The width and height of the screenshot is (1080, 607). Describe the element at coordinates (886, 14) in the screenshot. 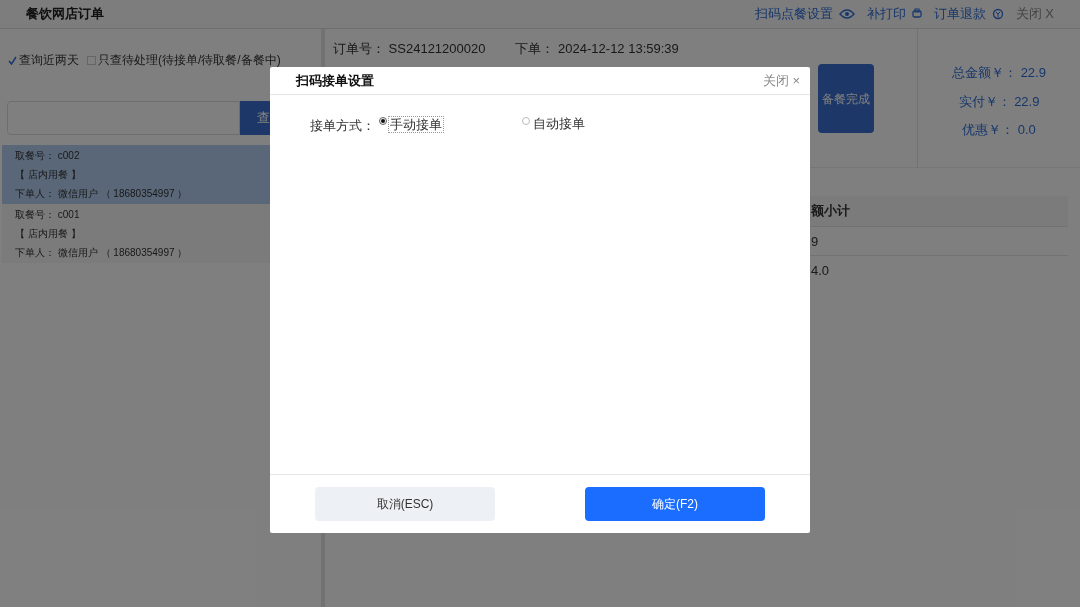

I see `toolbar-link: 补打印` at that location.